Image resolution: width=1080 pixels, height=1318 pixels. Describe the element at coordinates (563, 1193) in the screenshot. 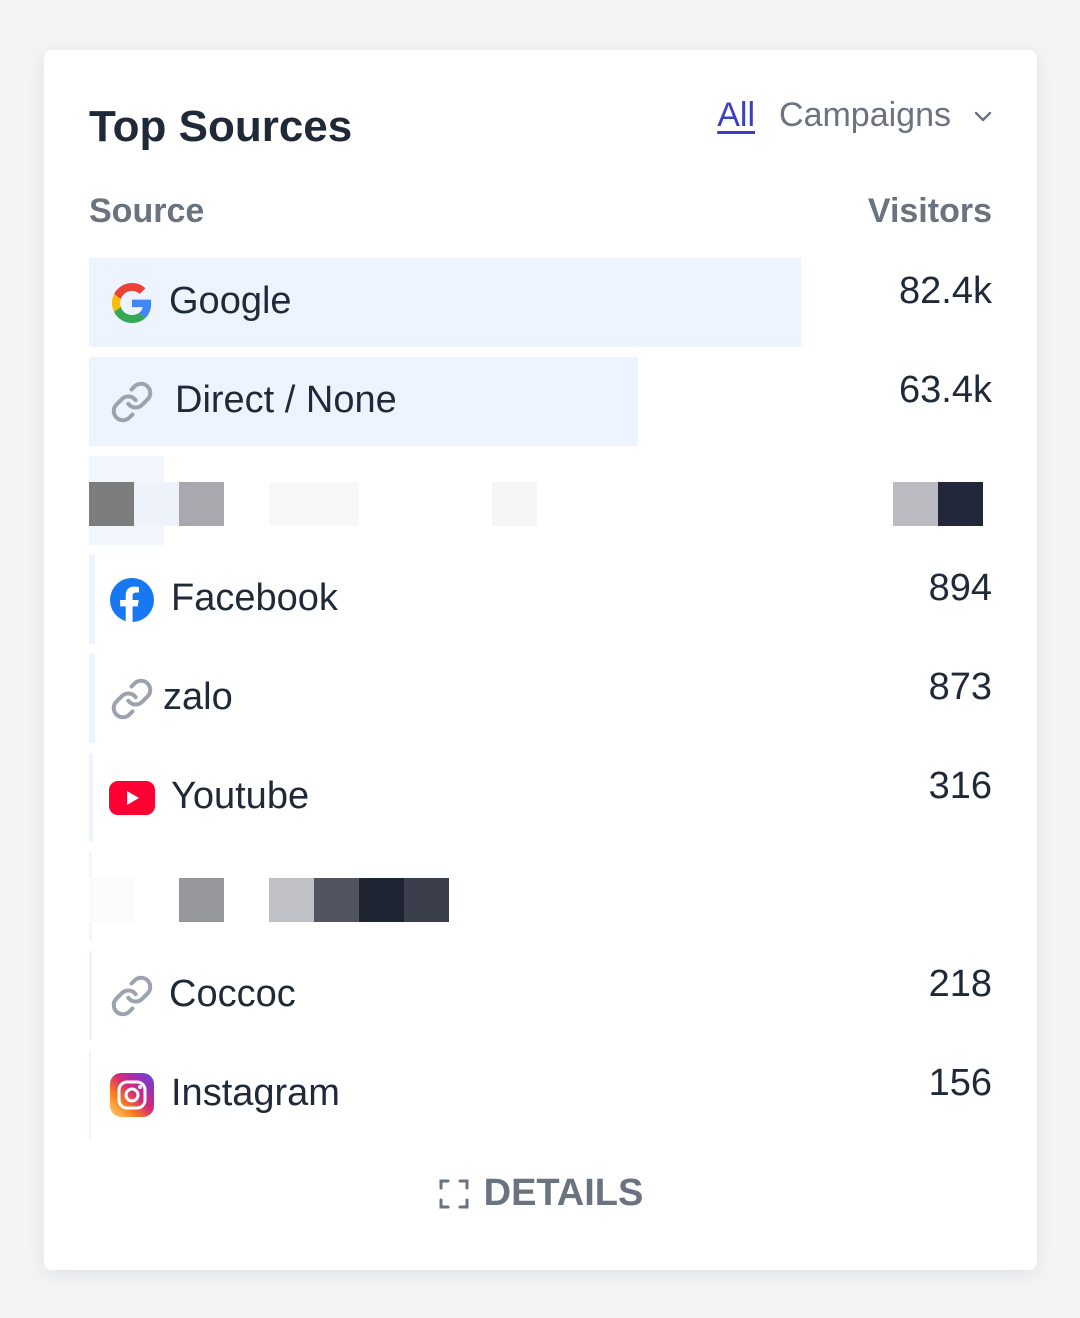

I see `details-label: DETAILS` at that location.